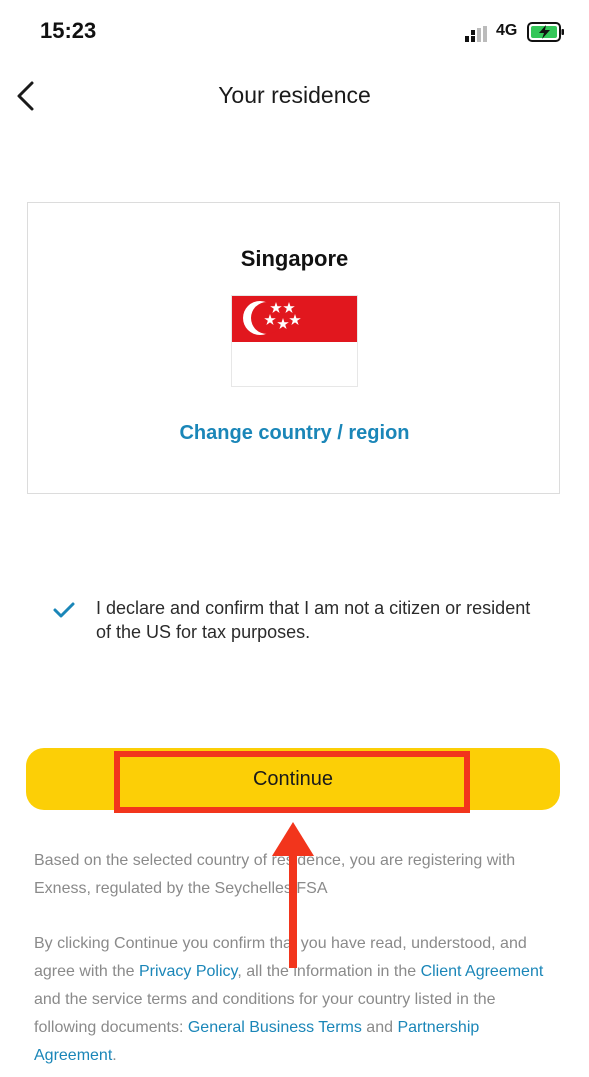  Describe the element at coordinates (294, 433) in the screenshot. I see `change-country-link: Change country / region` at that location.